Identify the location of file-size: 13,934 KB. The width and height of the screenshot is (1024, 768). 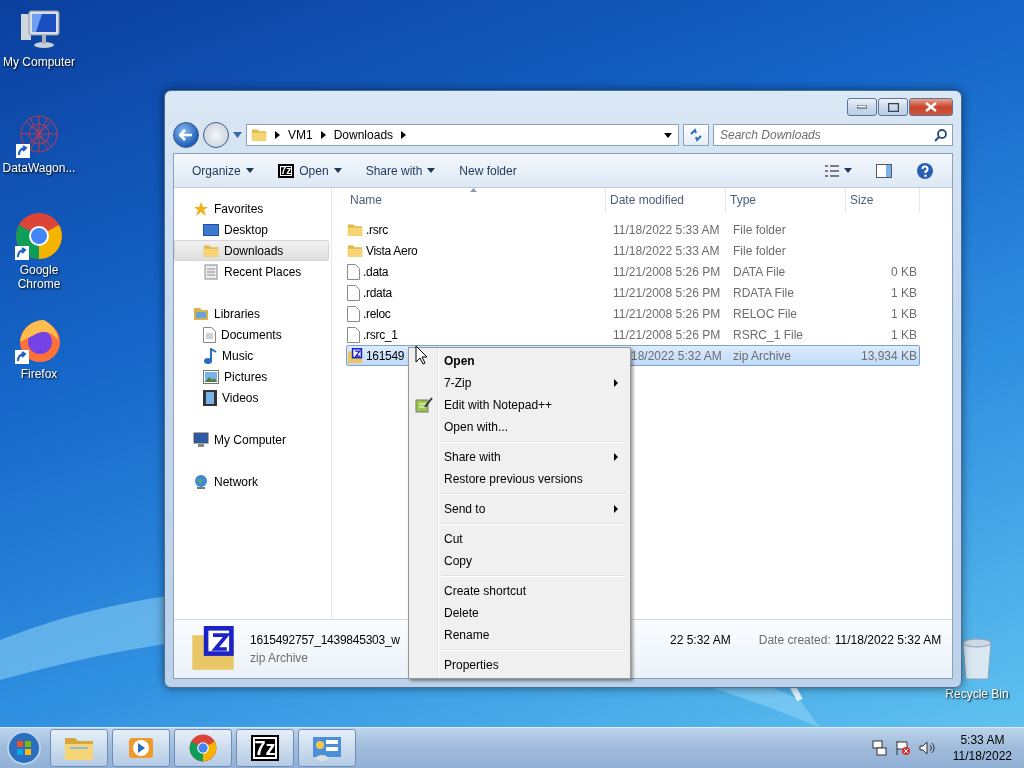
(888, 355).